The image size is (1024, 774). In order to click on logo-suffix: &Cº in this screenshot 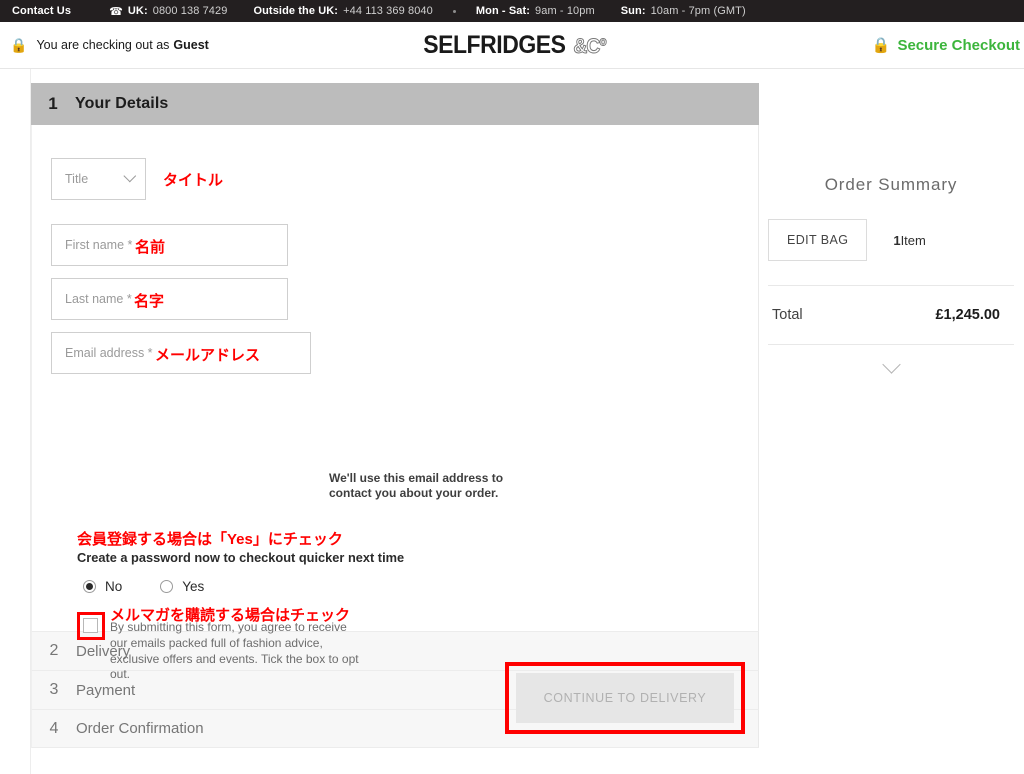, I will do `click(590, 46)`.